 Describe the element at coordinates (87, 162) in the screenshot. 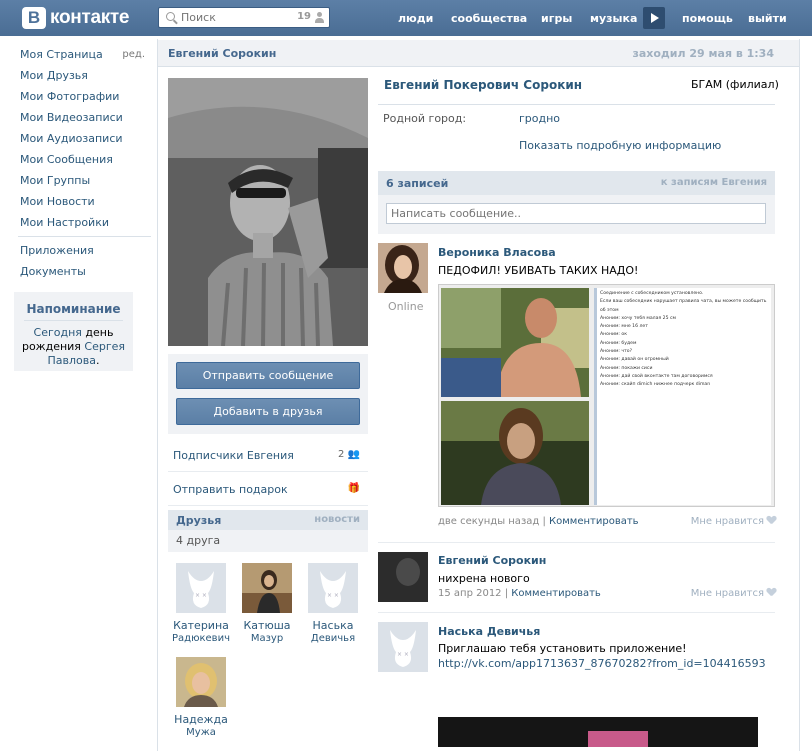

I see `sidebar-item-messages: Мои Сообщения` at that location.